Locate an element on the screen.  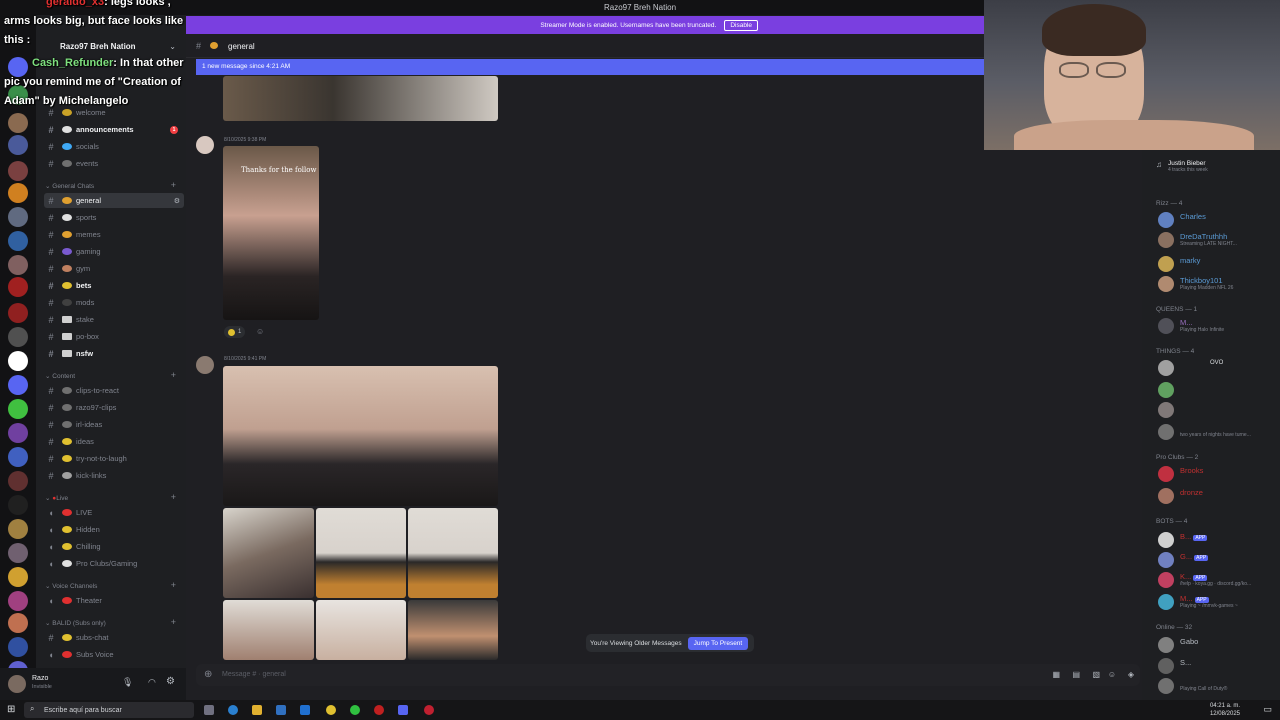
channel-subs-chat: # subs-chat is located at coordinates (114, 637).